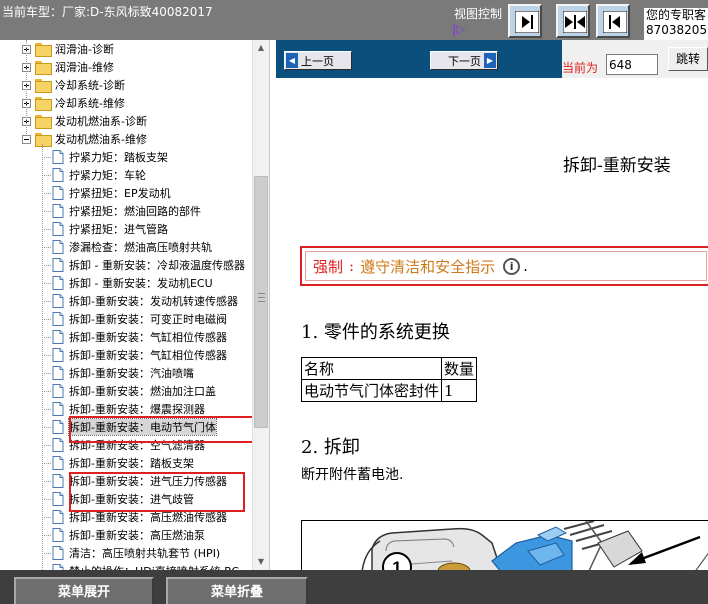 The width and height of the screenshot is (708, 604). Describe the element at coordinates (148, 319) in the screenshot. I see `tree-item-label: 拆卸-重新安装：可变正时电磁阀` at that location.